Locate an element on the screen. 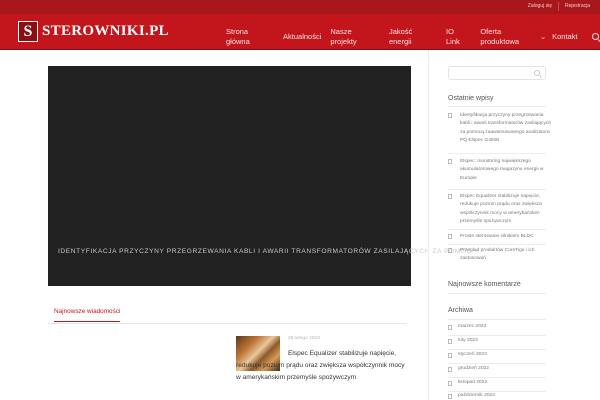 This screenshot has width=600, height=400. sidebar-divider is located at coordinates (428, 225).